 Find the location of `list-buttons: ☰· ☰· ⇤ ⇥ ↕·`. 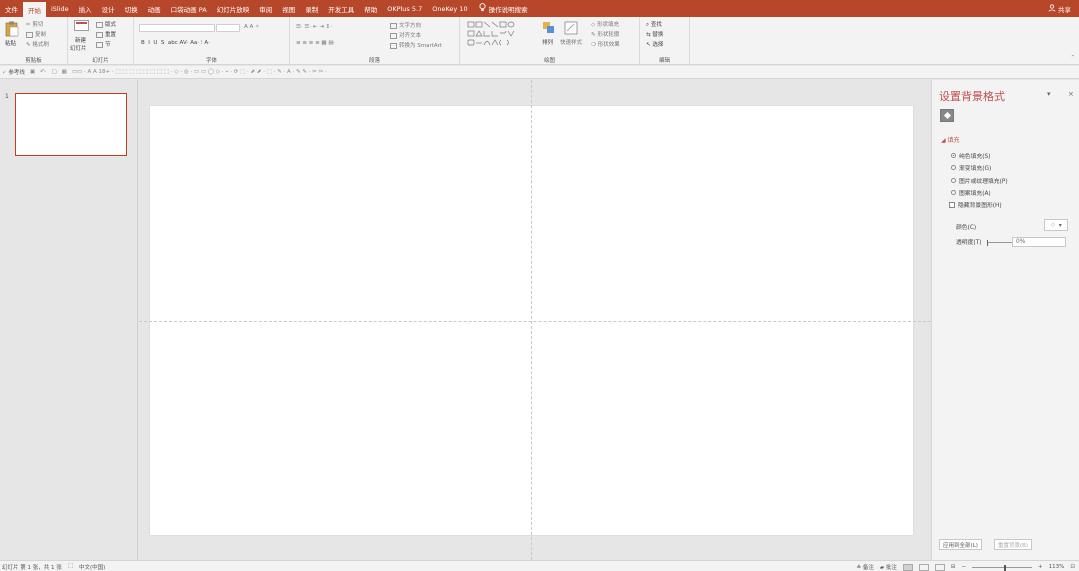

list-buttons: ☰· ☰· ⇤ ⇥ ↕· is located at coordinates (314, 27).